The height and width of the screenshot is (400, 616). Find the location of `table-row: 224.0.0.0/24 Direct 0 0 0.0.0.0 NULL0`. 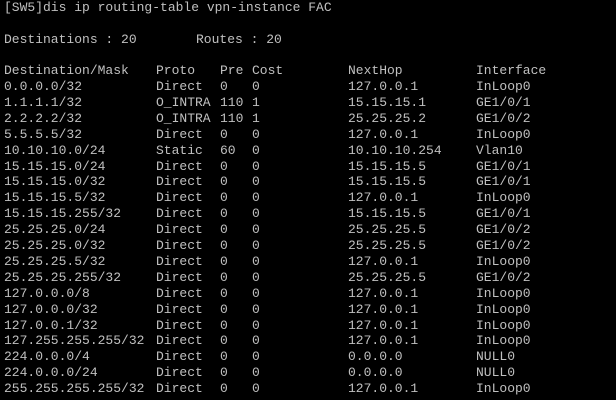

table-row: 224.0.0.0/24 Direct 0 0 0.0.0.0 NULL0 is located at coordinates (304, 373).